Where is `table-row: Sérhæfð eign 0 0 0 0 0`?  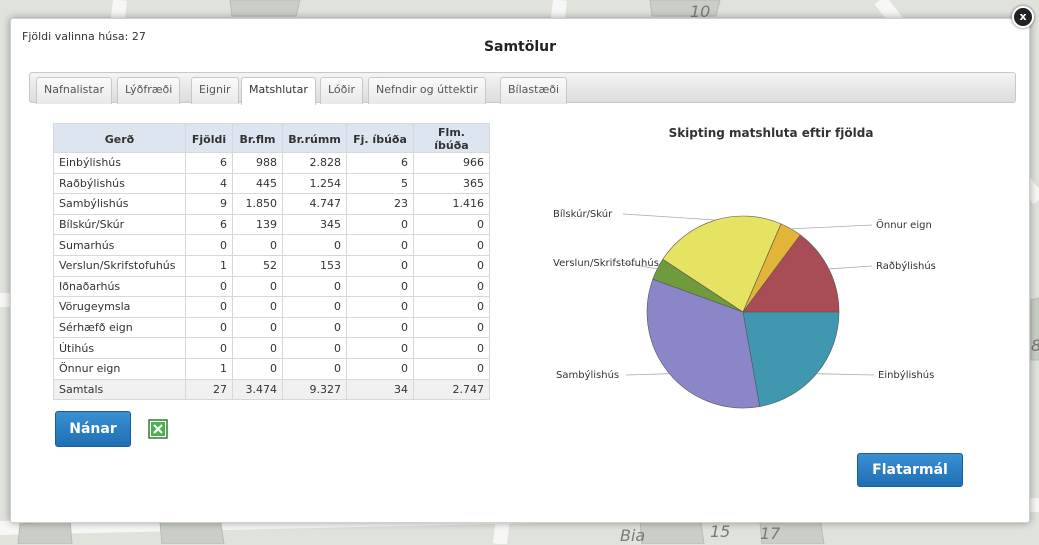 table-row: Sérhæfð eign 0 0 0 0 0 is located at coordinates (271, 327).